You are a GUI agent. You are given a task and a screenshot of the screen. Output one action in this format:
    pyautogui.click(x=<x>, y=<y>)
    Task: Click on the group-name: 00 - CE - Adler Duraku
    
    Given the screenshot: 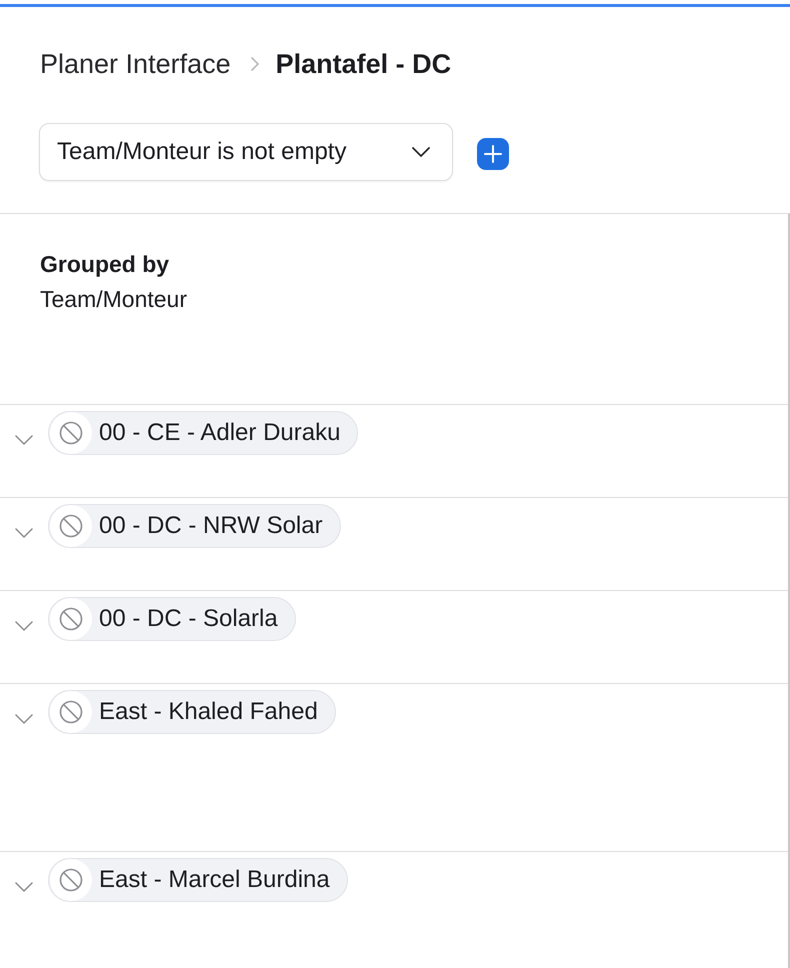 What is the action you would take?
    pyautogui.click(x=219, y=433)
    